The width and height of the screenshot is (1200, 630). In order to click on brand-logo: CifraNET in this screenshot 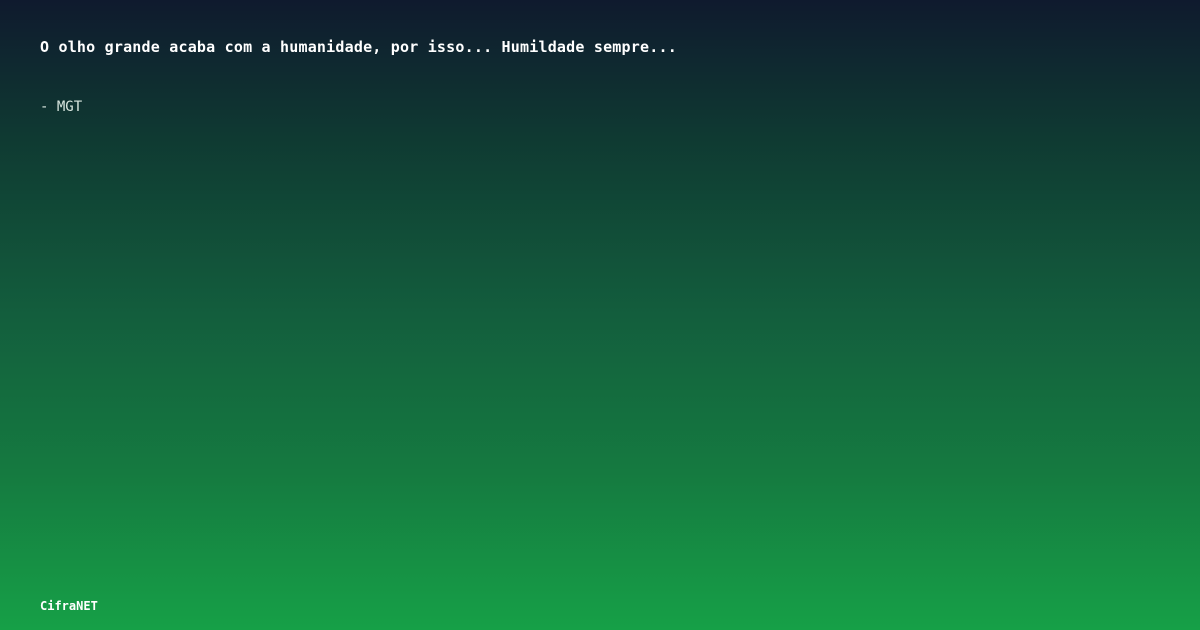, I will do `click(69, 606)`.